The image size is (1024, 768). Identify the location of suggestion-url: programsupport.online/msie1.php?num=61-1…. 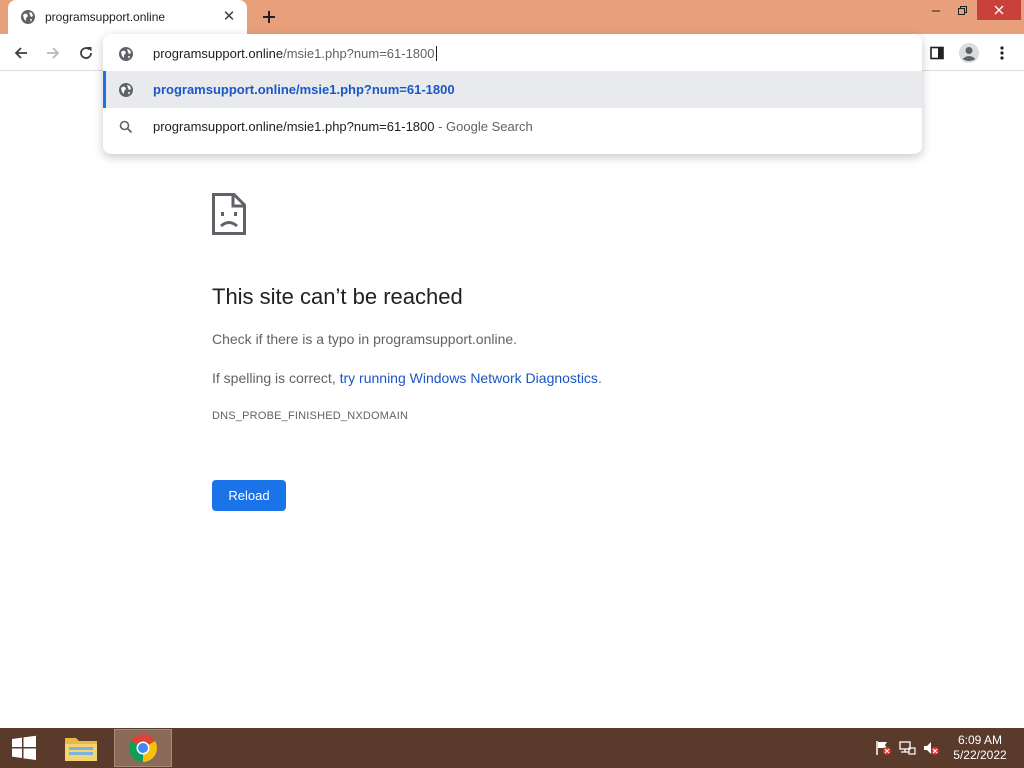
(512, 89).